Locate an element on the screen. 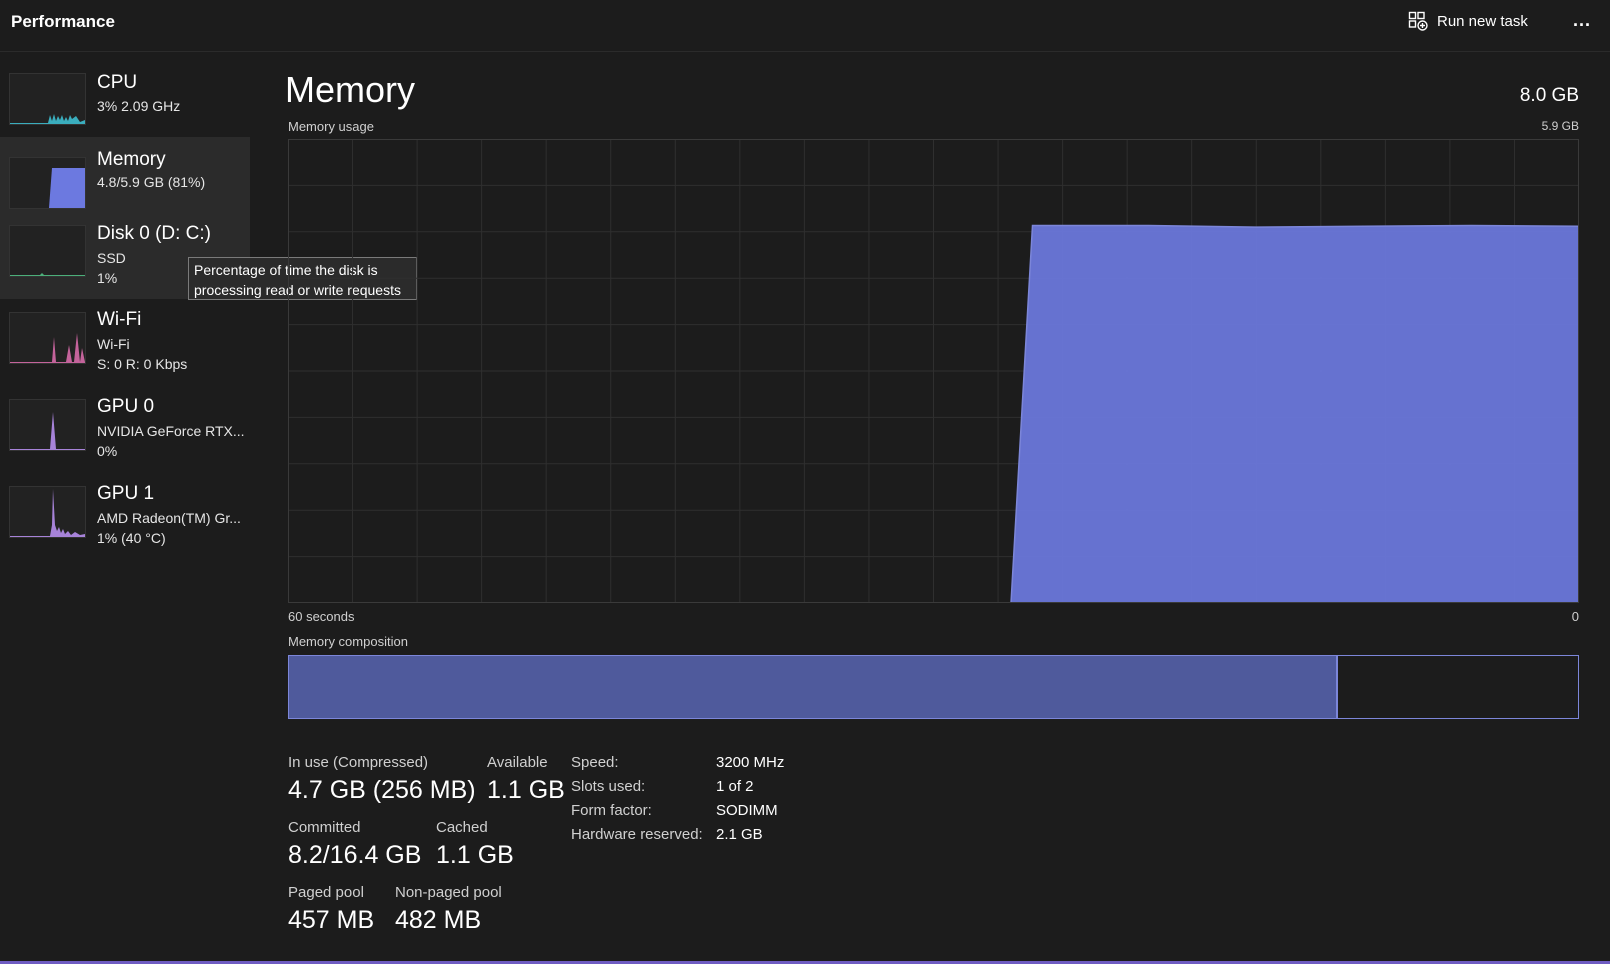 The width and height of the screenshot is (1610, 964). sidebar-item-detail: SSD is located at coordinates (111, 258).